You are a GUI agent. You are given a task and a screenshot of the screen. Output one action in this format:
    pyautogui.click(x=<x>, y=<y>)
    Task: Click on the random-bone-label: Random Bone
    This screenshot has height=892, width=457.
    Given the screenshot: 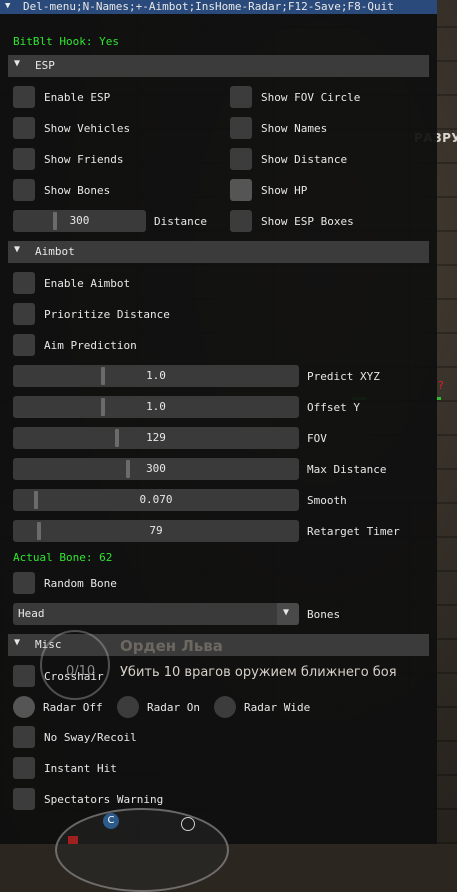 What is the action you would take?
    pyautogui.click(x=80, y=583)
    